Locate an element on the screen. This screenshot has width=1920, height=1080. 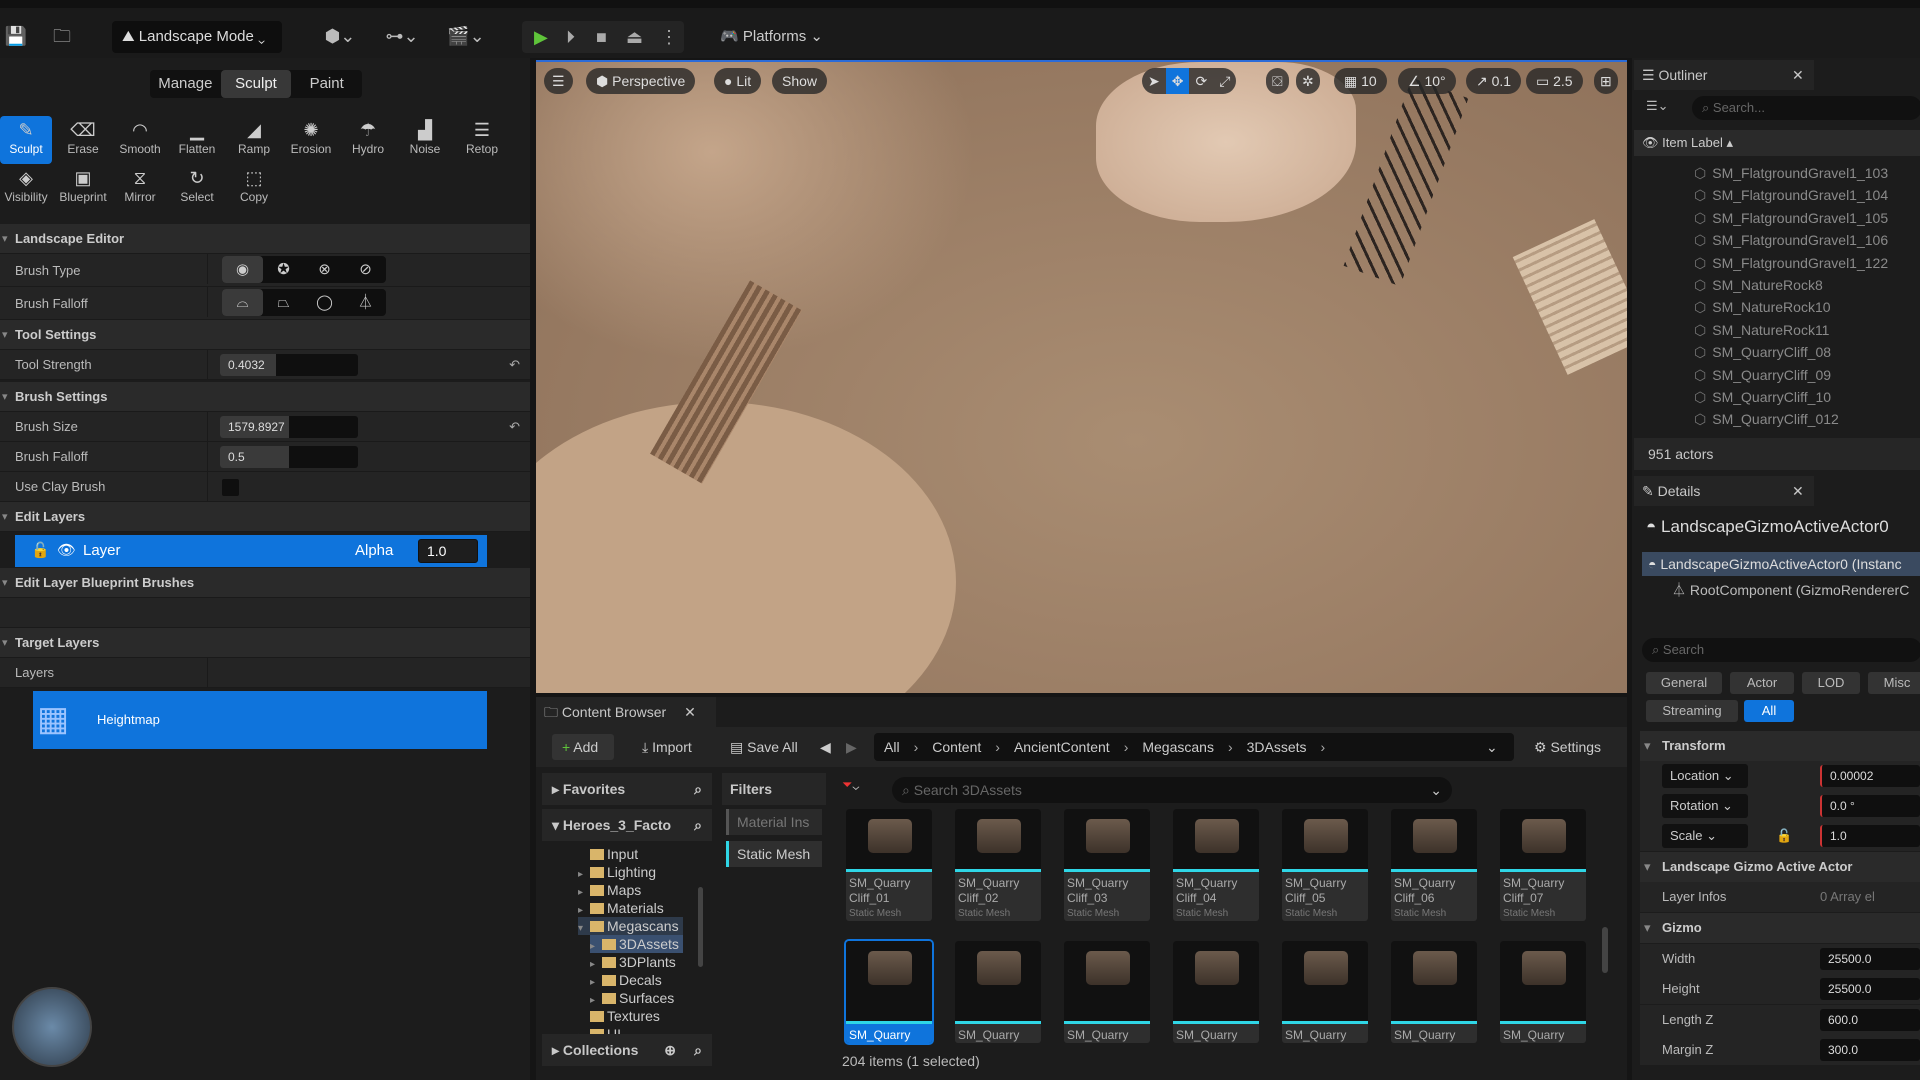
save-icon: 💾 is located at coordinates (16, 36).